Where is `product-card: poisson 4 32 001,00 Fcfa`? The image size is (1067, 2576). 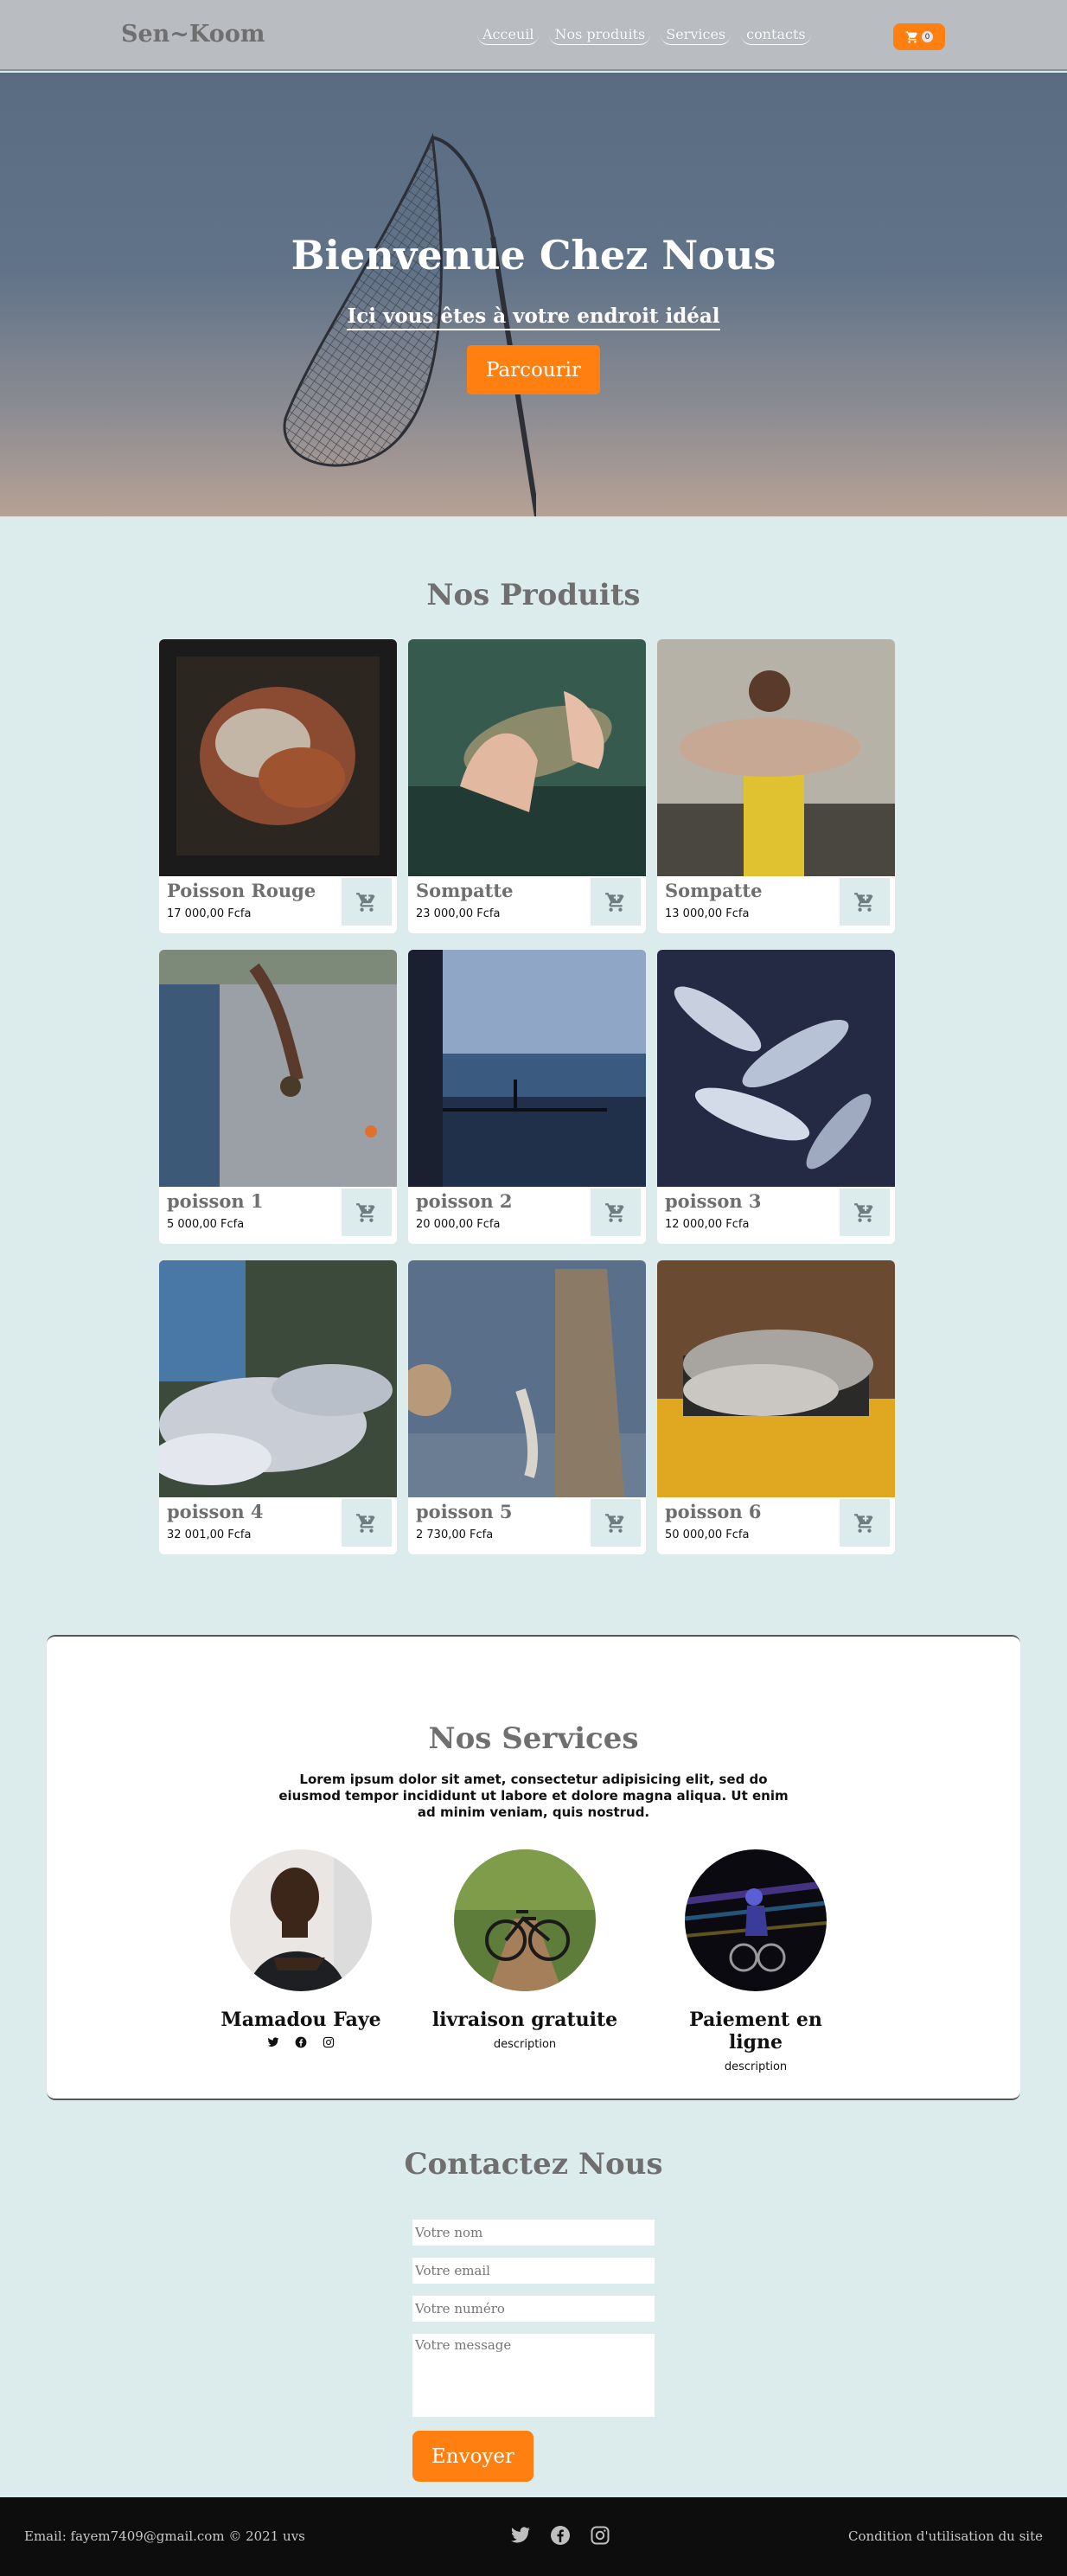 product-card: poisson 4 32 001,00 Fcfa is located at coordinates (278, 1407).